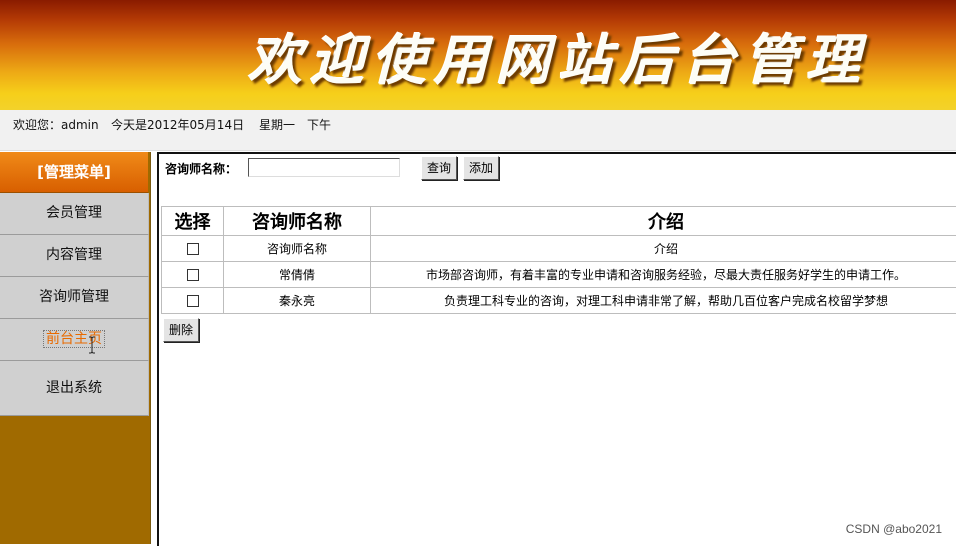 The height and width of the screenshot is (546, 956). I want to click on welcome-greeting: 欢迎您：admin, so click(56, 124).